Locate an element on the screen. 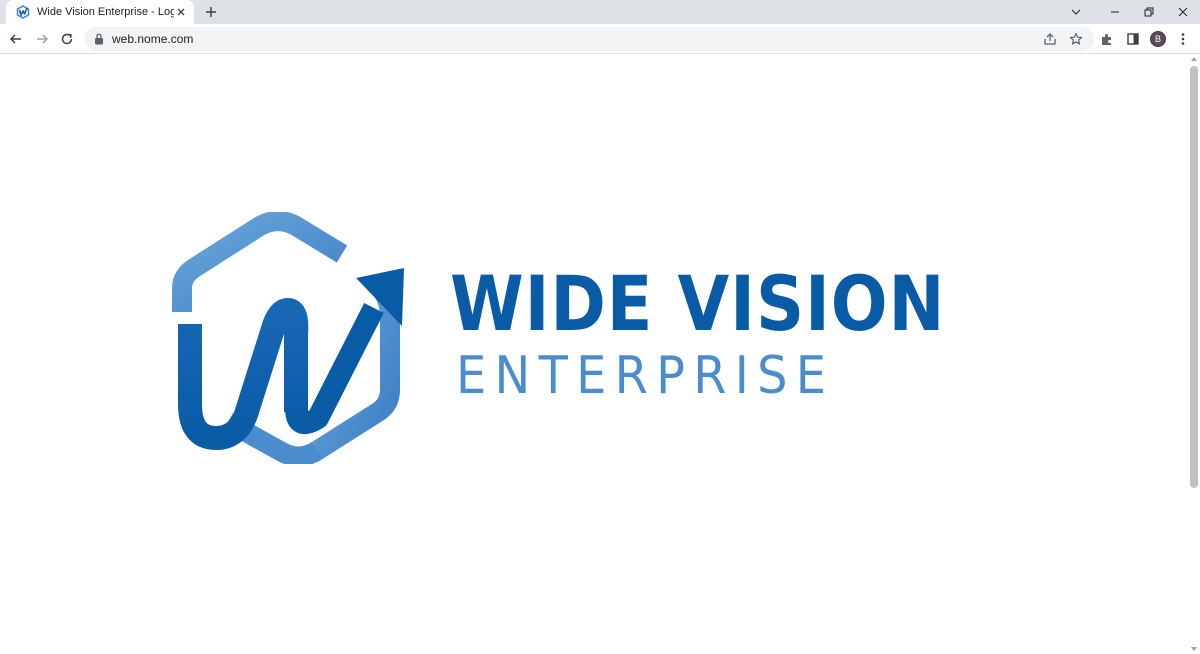 The width and height of the screenshot is (1200, 654). reload-icon is located at coordinates (67, 39).